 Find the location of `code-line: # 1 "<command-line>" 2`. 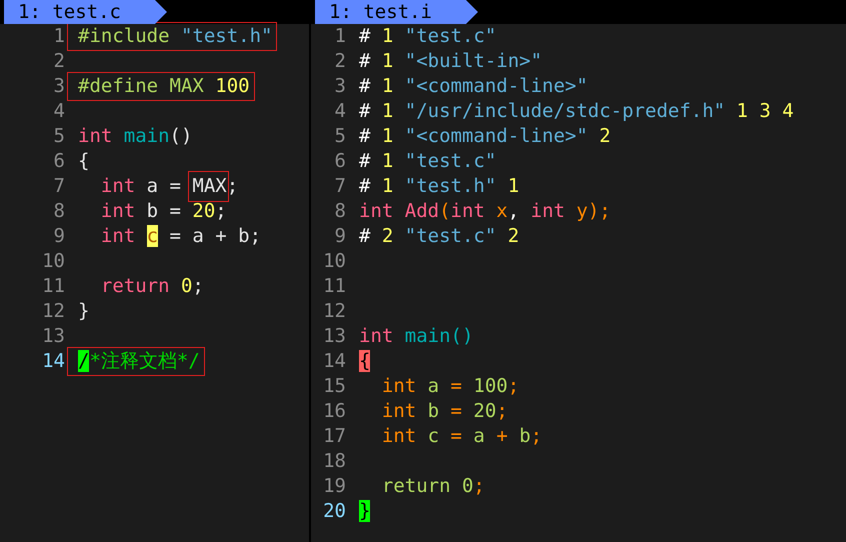

code-line: # 1 "<command-line>" 2 is located at coordinates (485, 136).